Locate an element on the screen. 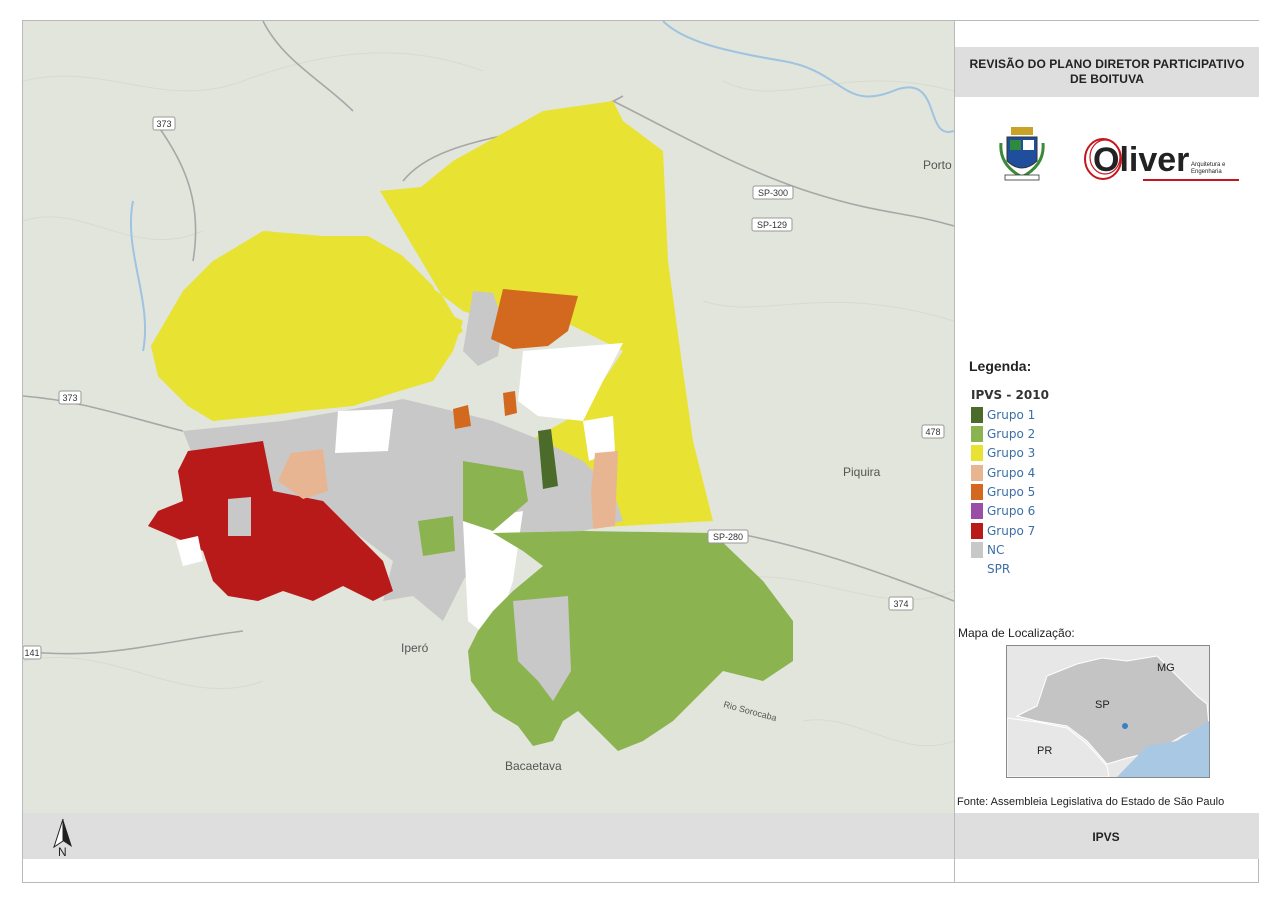 The width and height of the screenshot is (1280, 905). svg-text: SP-129 is located at coordinates (772, 225).